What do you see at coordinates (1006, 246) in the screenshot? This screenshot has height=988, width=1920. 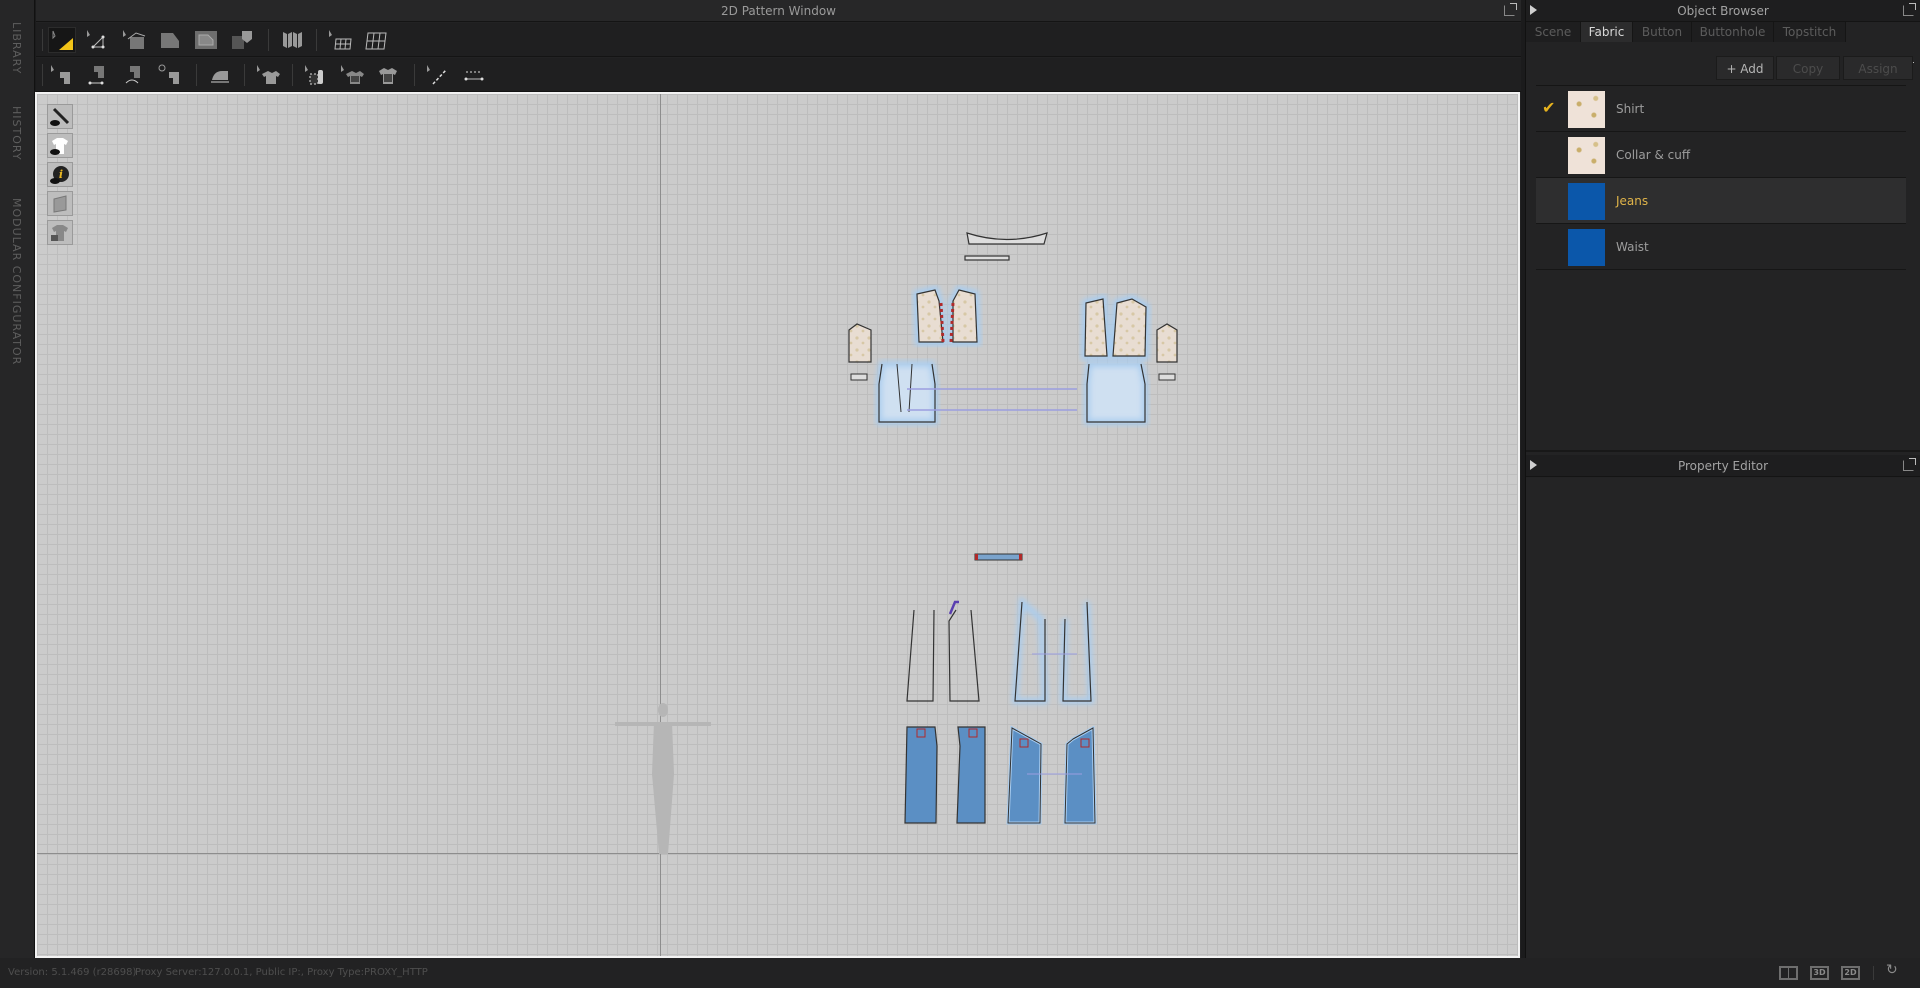 I see `collar-piece` at bounding box center [1006, 246].